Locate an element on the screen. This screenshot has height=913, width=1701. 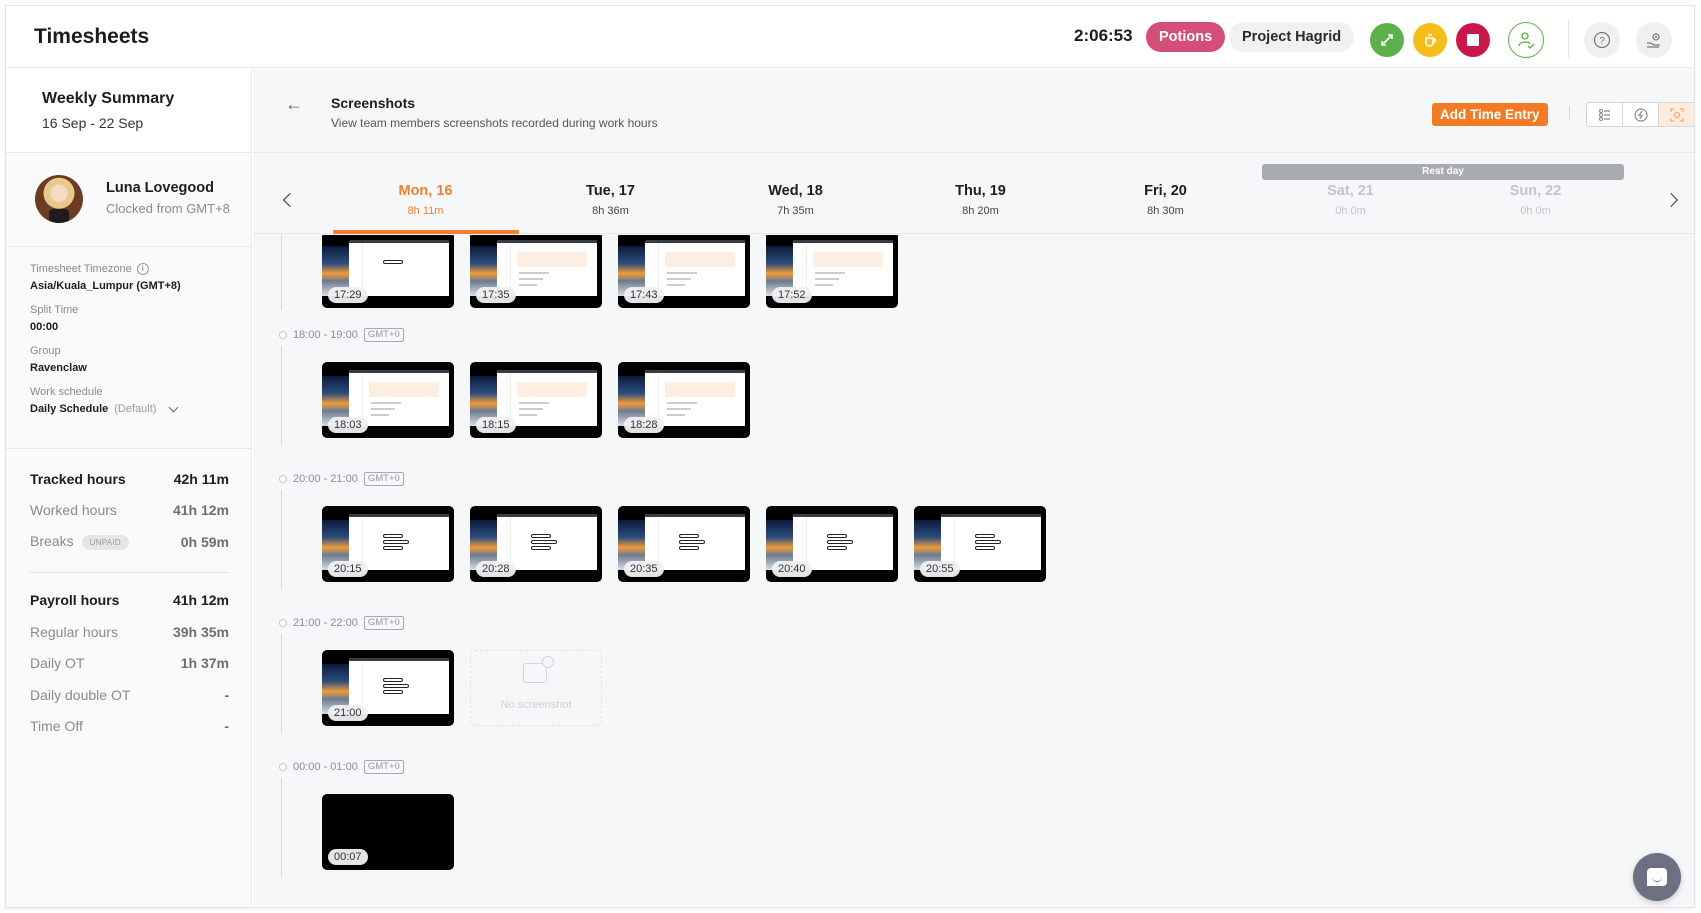
day-hours: 0h 0m is located at coordinates (1350, 211).